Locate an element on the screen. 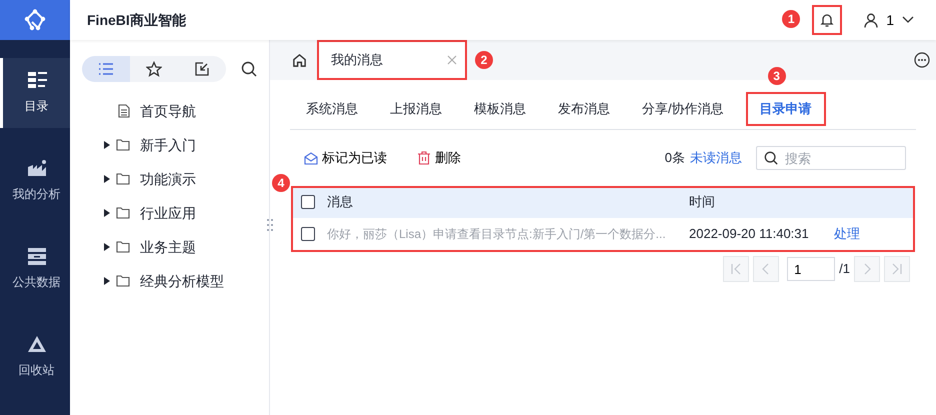 The image size is (936, 415). chevron-down-icon is located at coordinates (908, 20).